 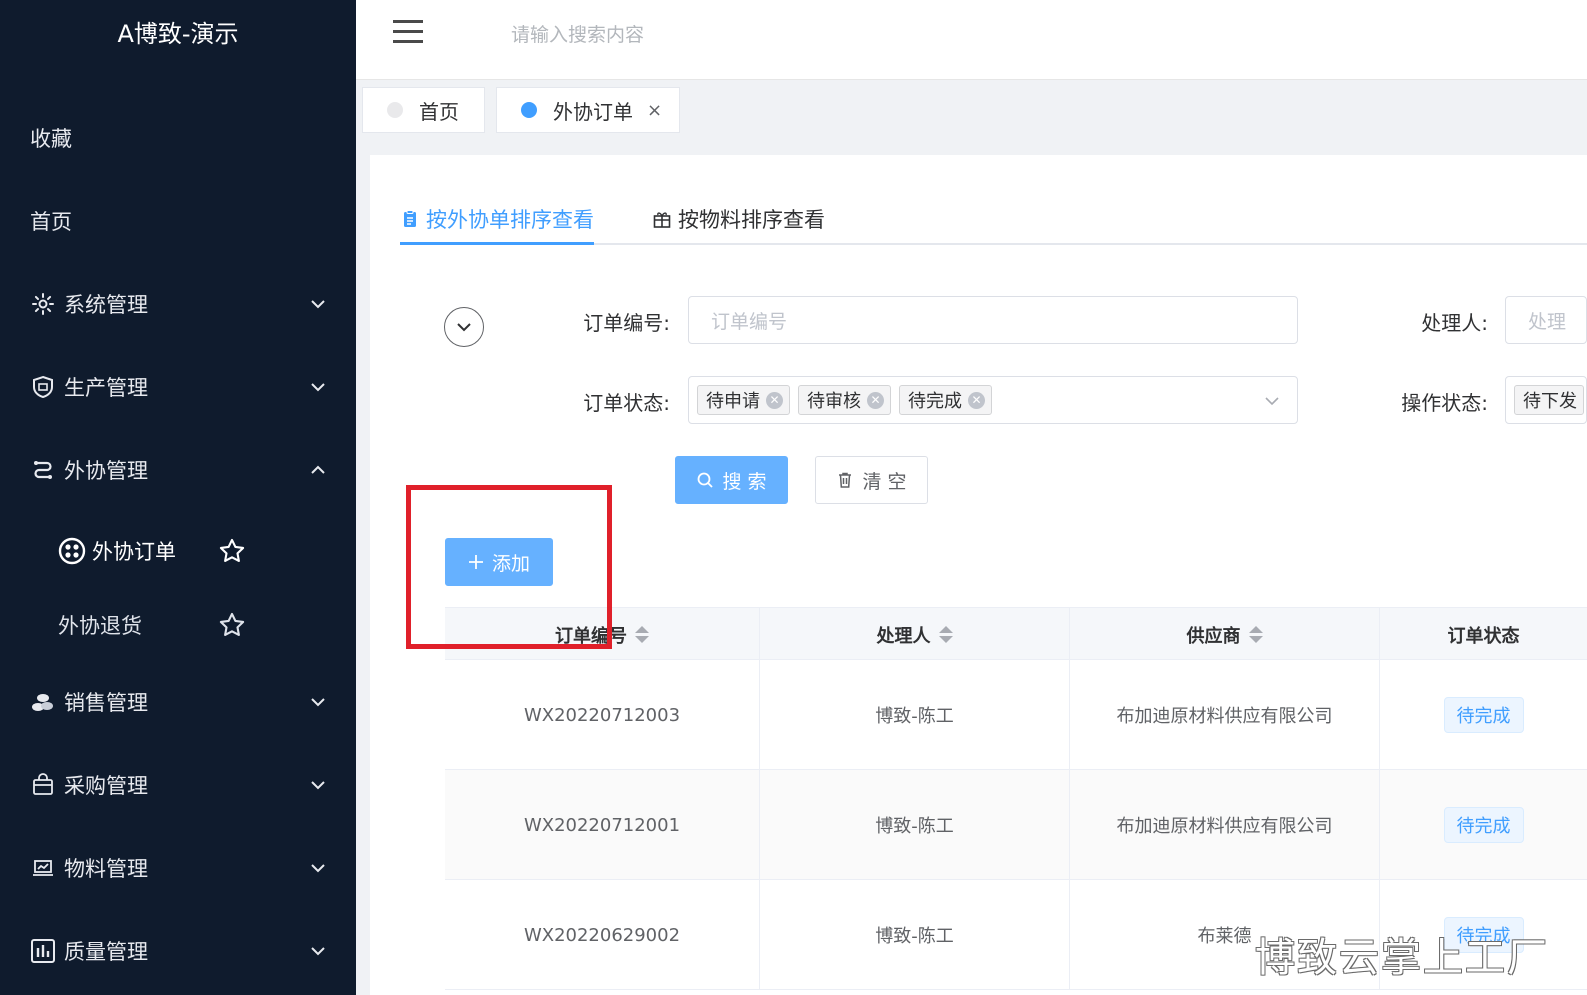 I want to click on order-status-select: 待申请 ✕ 待审核 ✕ 待完成 ✕, so click(x=993, y=400).